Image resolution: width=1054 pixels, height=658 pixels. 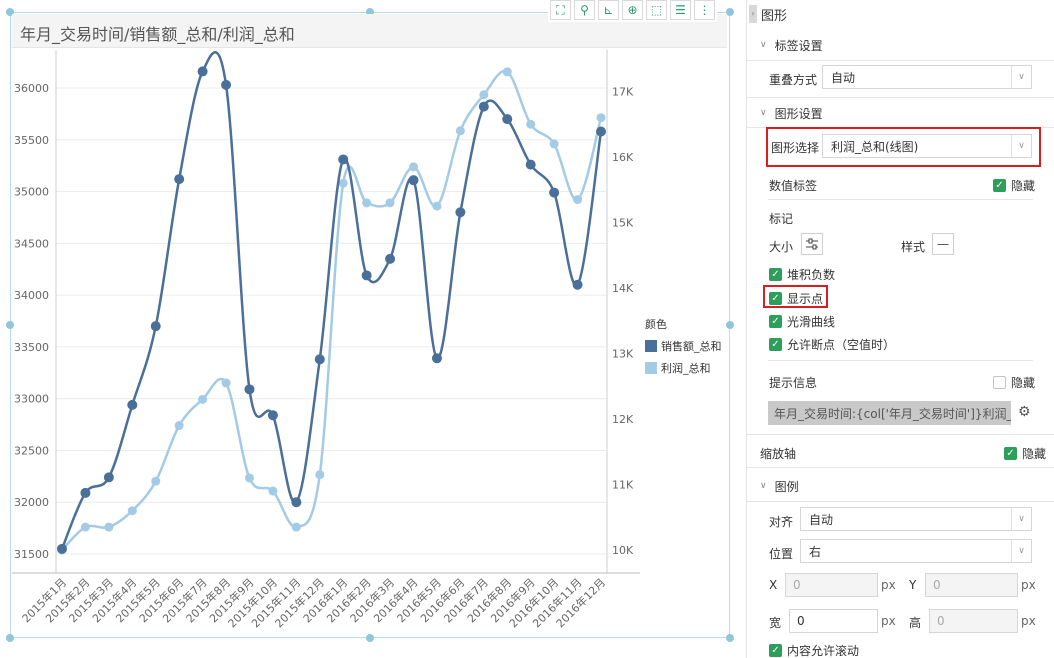 I want to click on overlap-select-value: 自动, so click(x=843, y=77).